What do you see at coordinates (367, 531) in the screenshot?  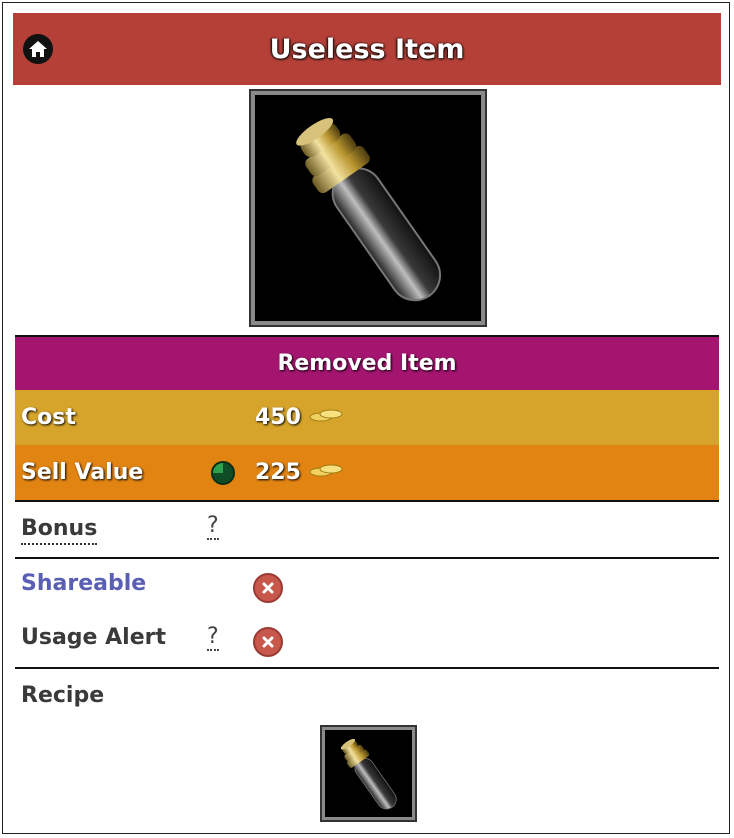 I see `bonus-row: Bonus ?` at bounding box center [367, 531].